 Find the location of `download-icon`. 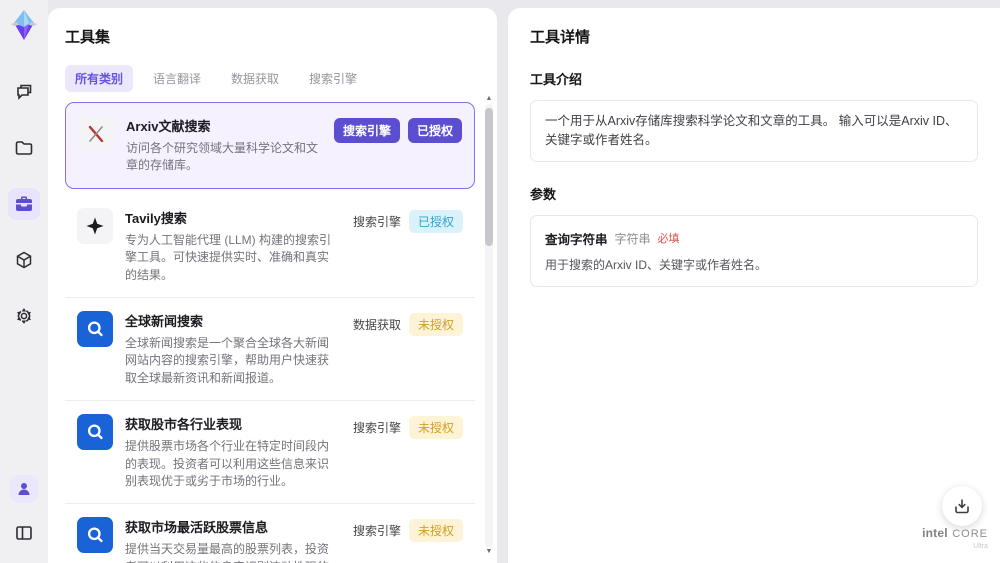

download-icon is located at coordinates (962, 506).